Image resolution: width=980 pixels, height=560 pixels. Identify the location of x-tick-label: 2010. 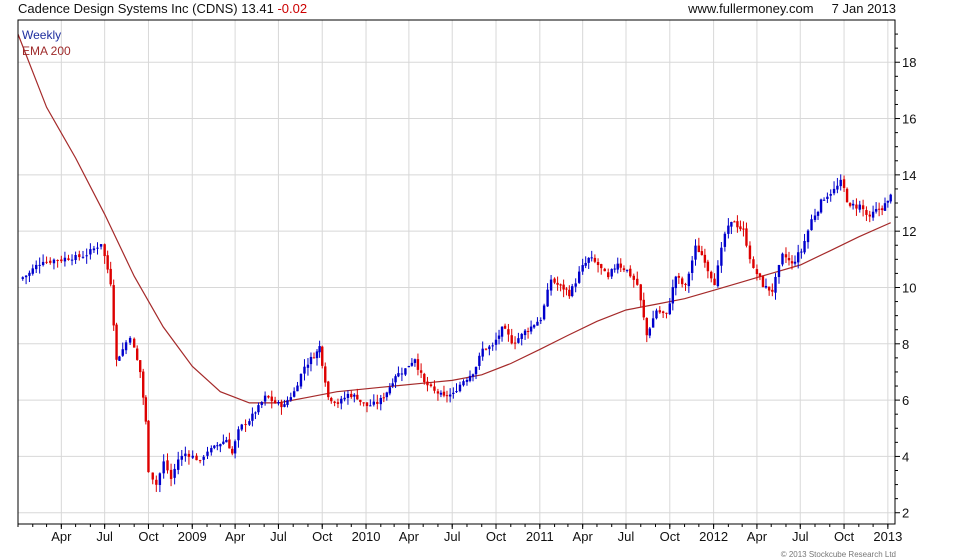
(366, 536).